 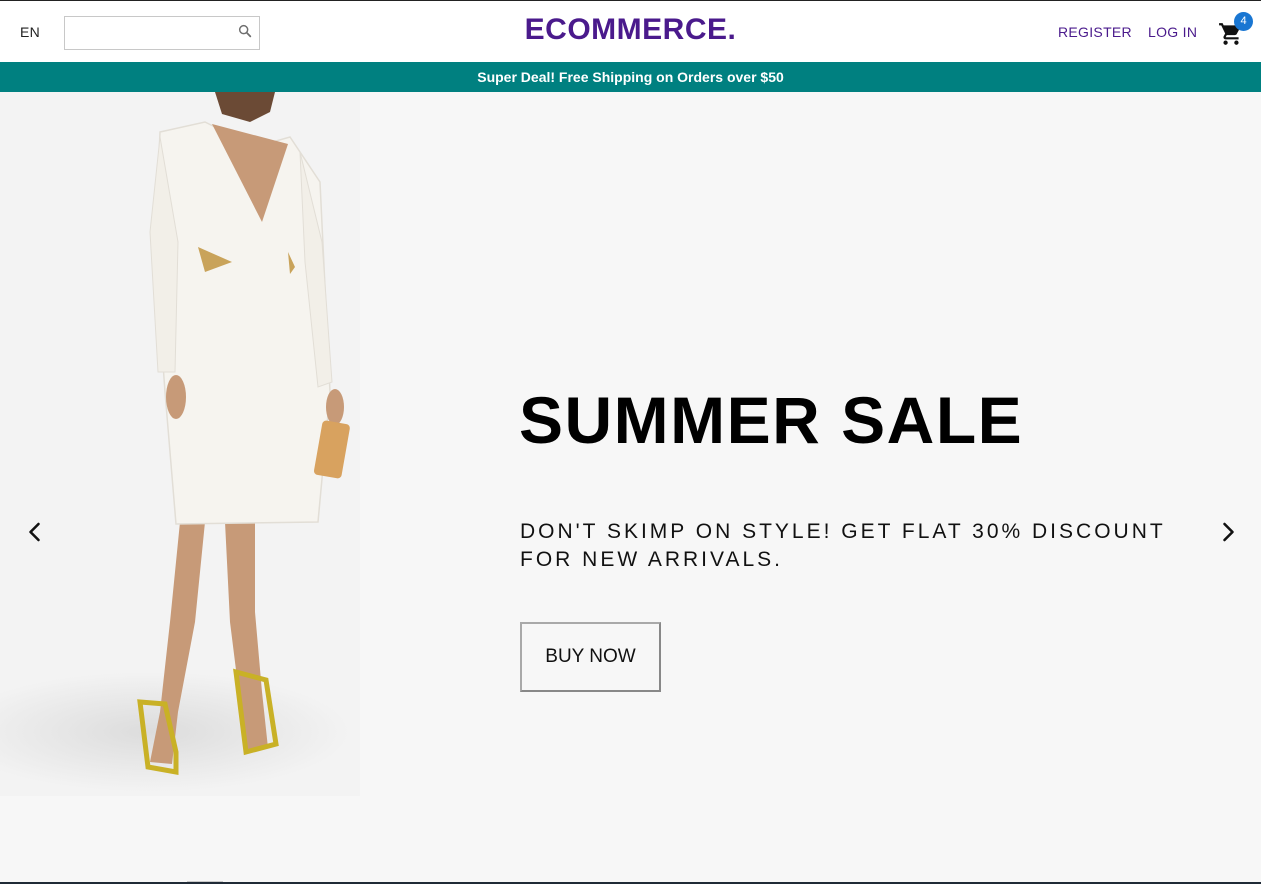 I want to click on search-container, so click(x=162, y=33).